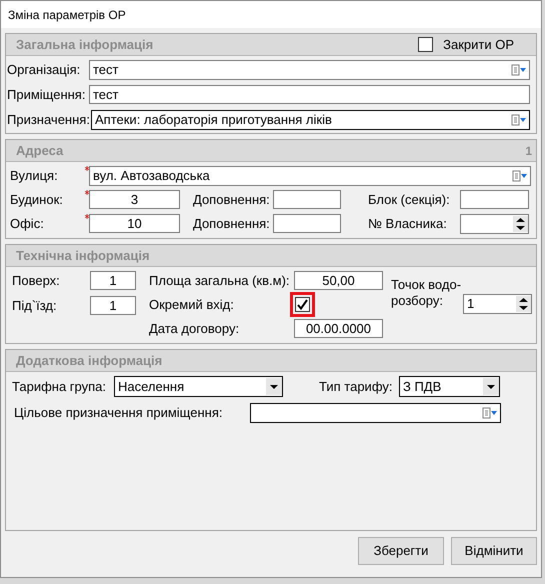  Describe the element at coordinates (198, 386) in the screenshot. I see `select-field: Населення` at that location.